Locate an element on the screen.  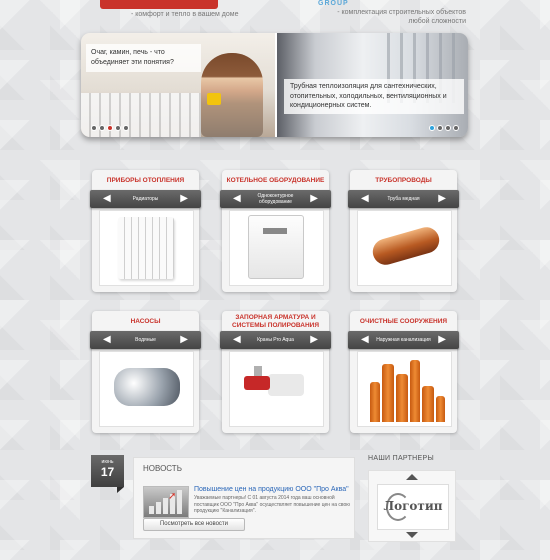
card-title: ЗАПОРНАЯ АРМАТУРА И СИСТЕМЫ ПОЛИРОВАНИЯ is located at coordinates (275, 321).